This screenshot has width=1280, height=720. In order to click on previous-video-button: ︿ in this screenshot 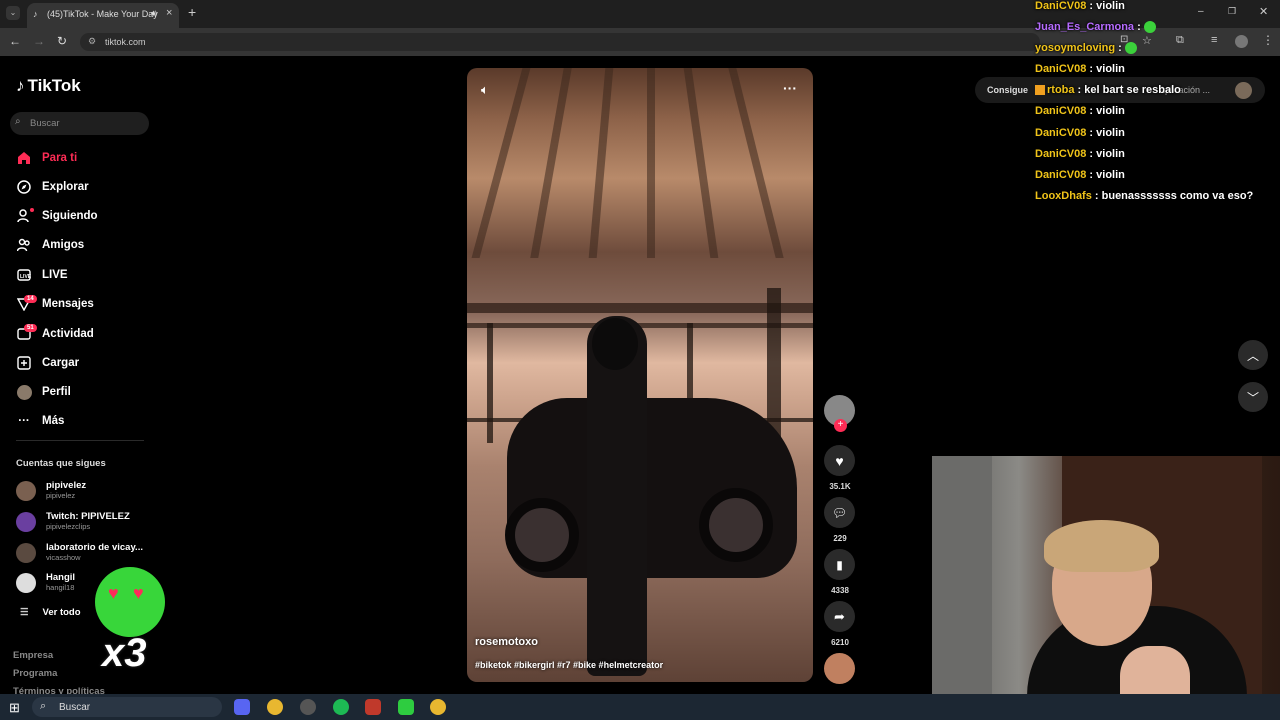, I will do `click(1253, 355)`.